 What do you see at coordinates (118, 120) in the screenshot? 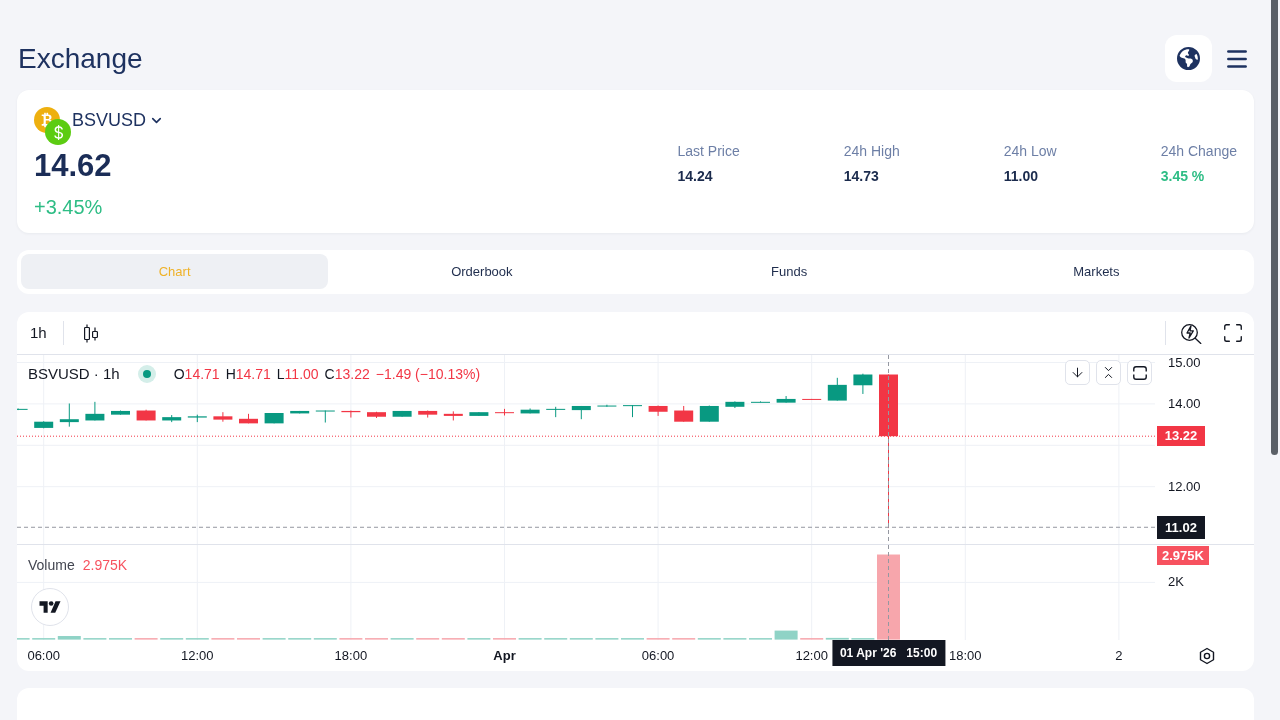
I see `pair-selector: BSVUSD` at bounding box center [118, 120].